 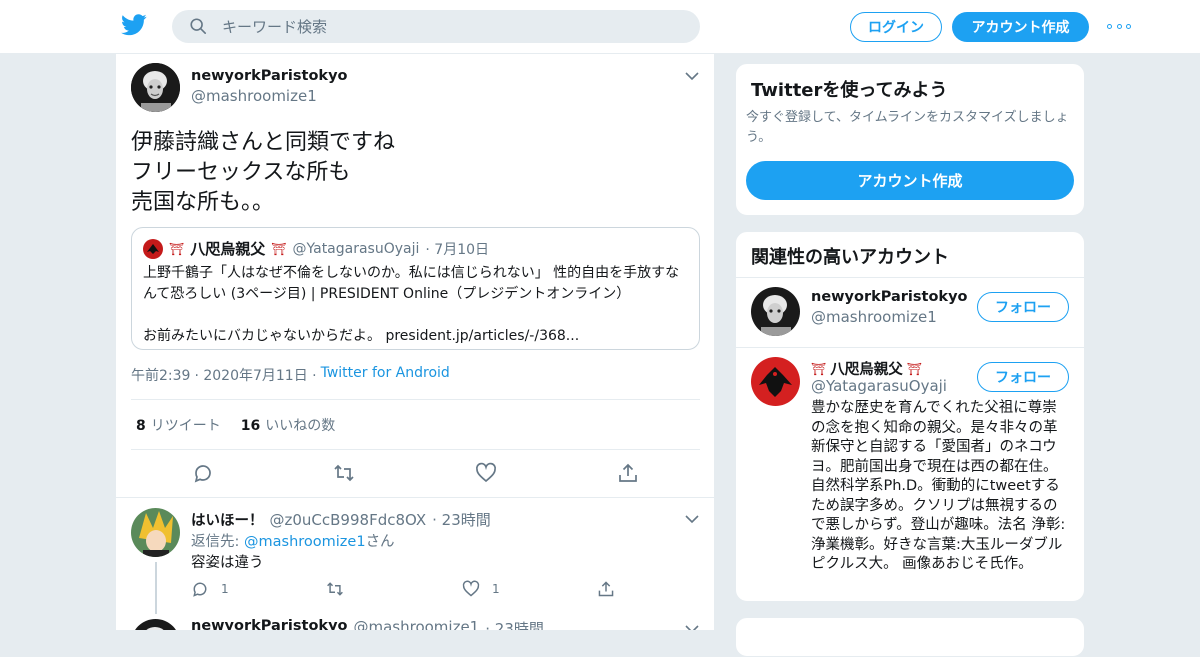 I want to click on twitter-bird-icon, so click(x=134, y=25).